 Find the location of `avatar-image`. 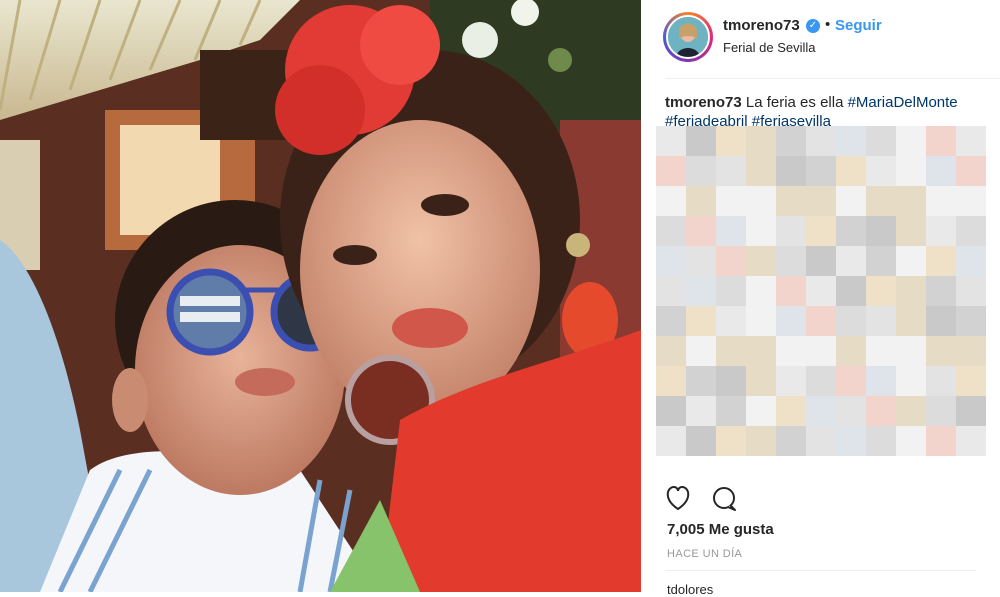

avatar-image is located at coordinates (688, 37).